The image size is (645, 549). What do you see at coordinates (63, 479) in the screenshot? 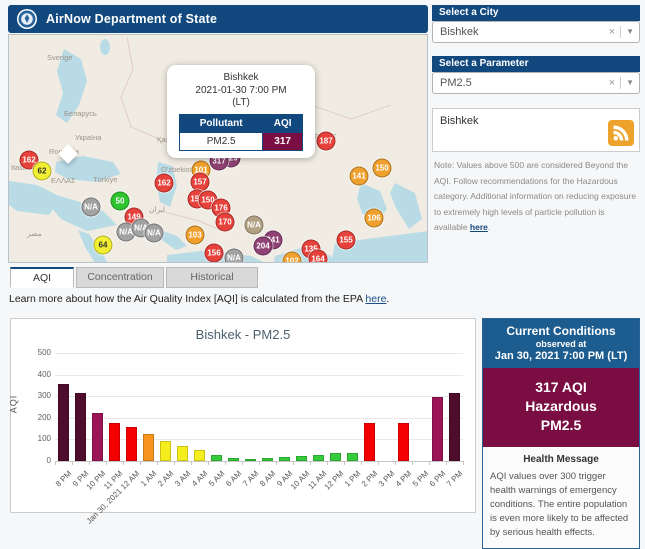
I see `x-axis-label: 8 PM` at bounding box center [63, 479].